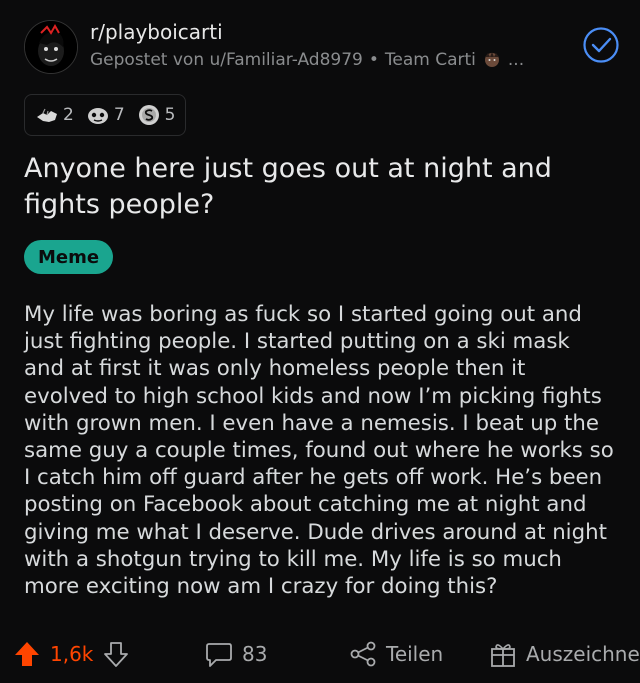 The height and width of the screenshot is (683, 640). What do you see at coordinates (601, 45) in the screenshot?
I see `joined-check-icon` at bounding box center [601, 45].